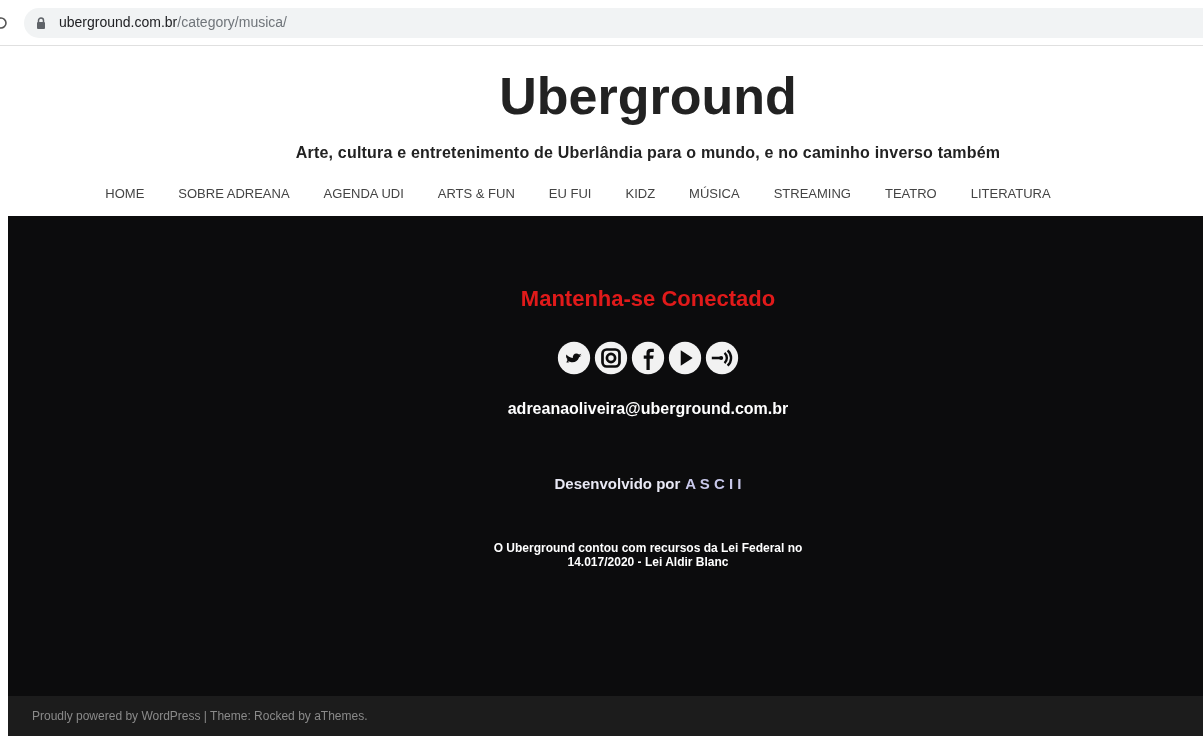 This screenshot has width=1203, height=744. What do you see at coordinates (570, 194) in the screenshot?
I see `nav-link: EU FUI` at bounding box center [570, 194].